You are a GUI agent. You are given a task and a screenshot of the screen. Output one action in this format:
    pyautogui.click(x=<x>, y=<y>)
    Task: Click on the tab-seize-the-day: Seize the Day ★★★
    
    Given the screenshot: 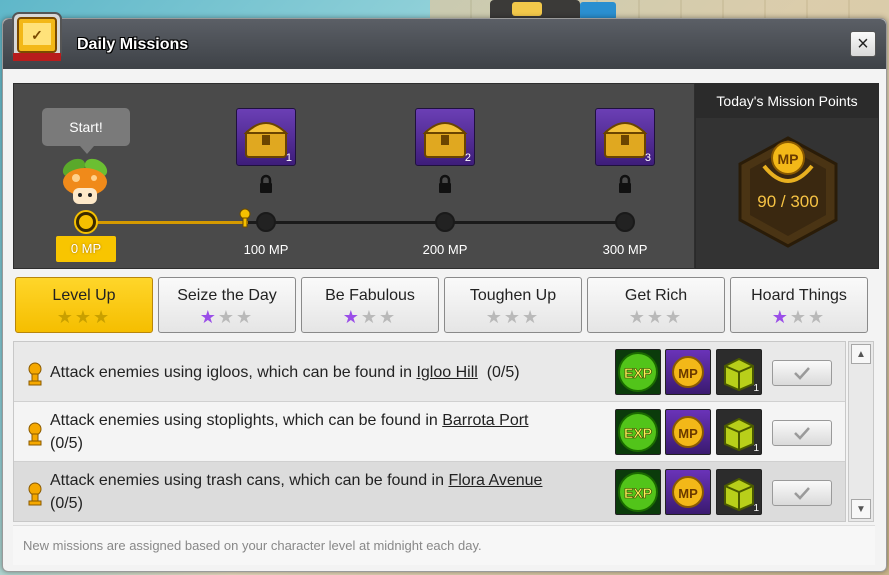 What is the action you would take?
    pyautogui.click(x=227, y=305)
    